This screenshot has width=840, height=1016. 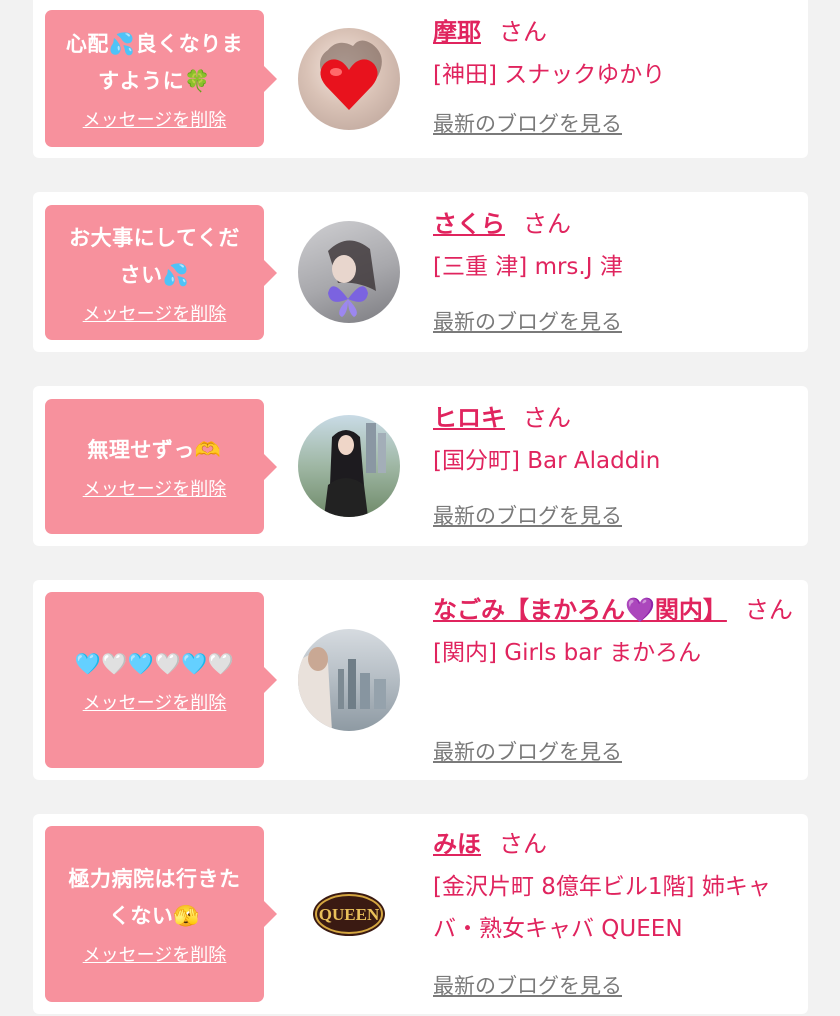 I want to click on cast-name-link: さくら, so click(x=469, y=224).